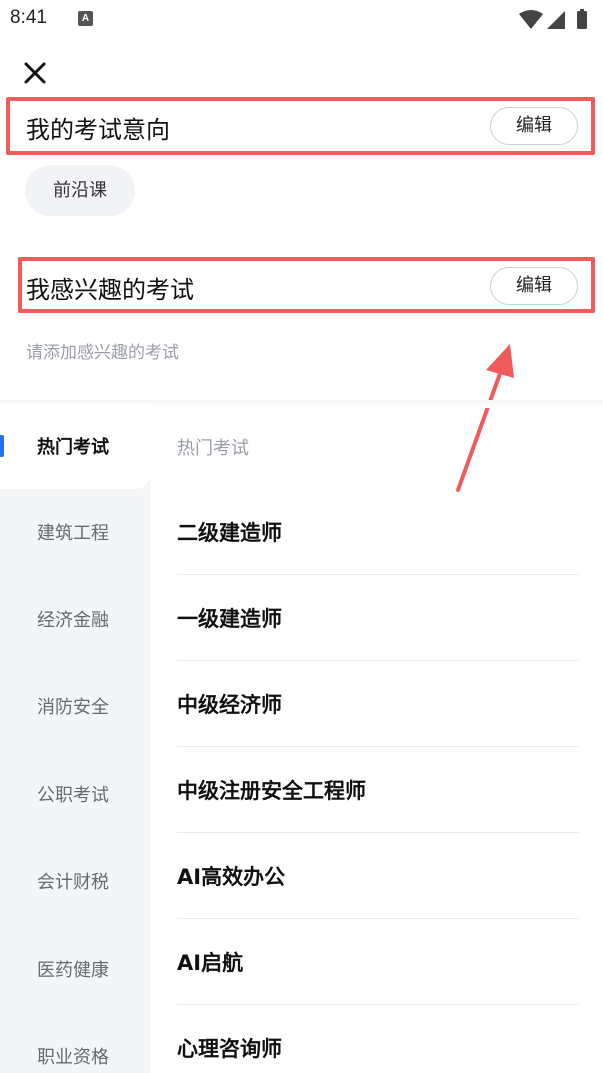 Image resolution: width=603 pixels, height=1073 pixels. Describe the element at coordinates (110, 290) in the screenshot. I see `interest-section-title: 我感兴趣的考试` at that location.